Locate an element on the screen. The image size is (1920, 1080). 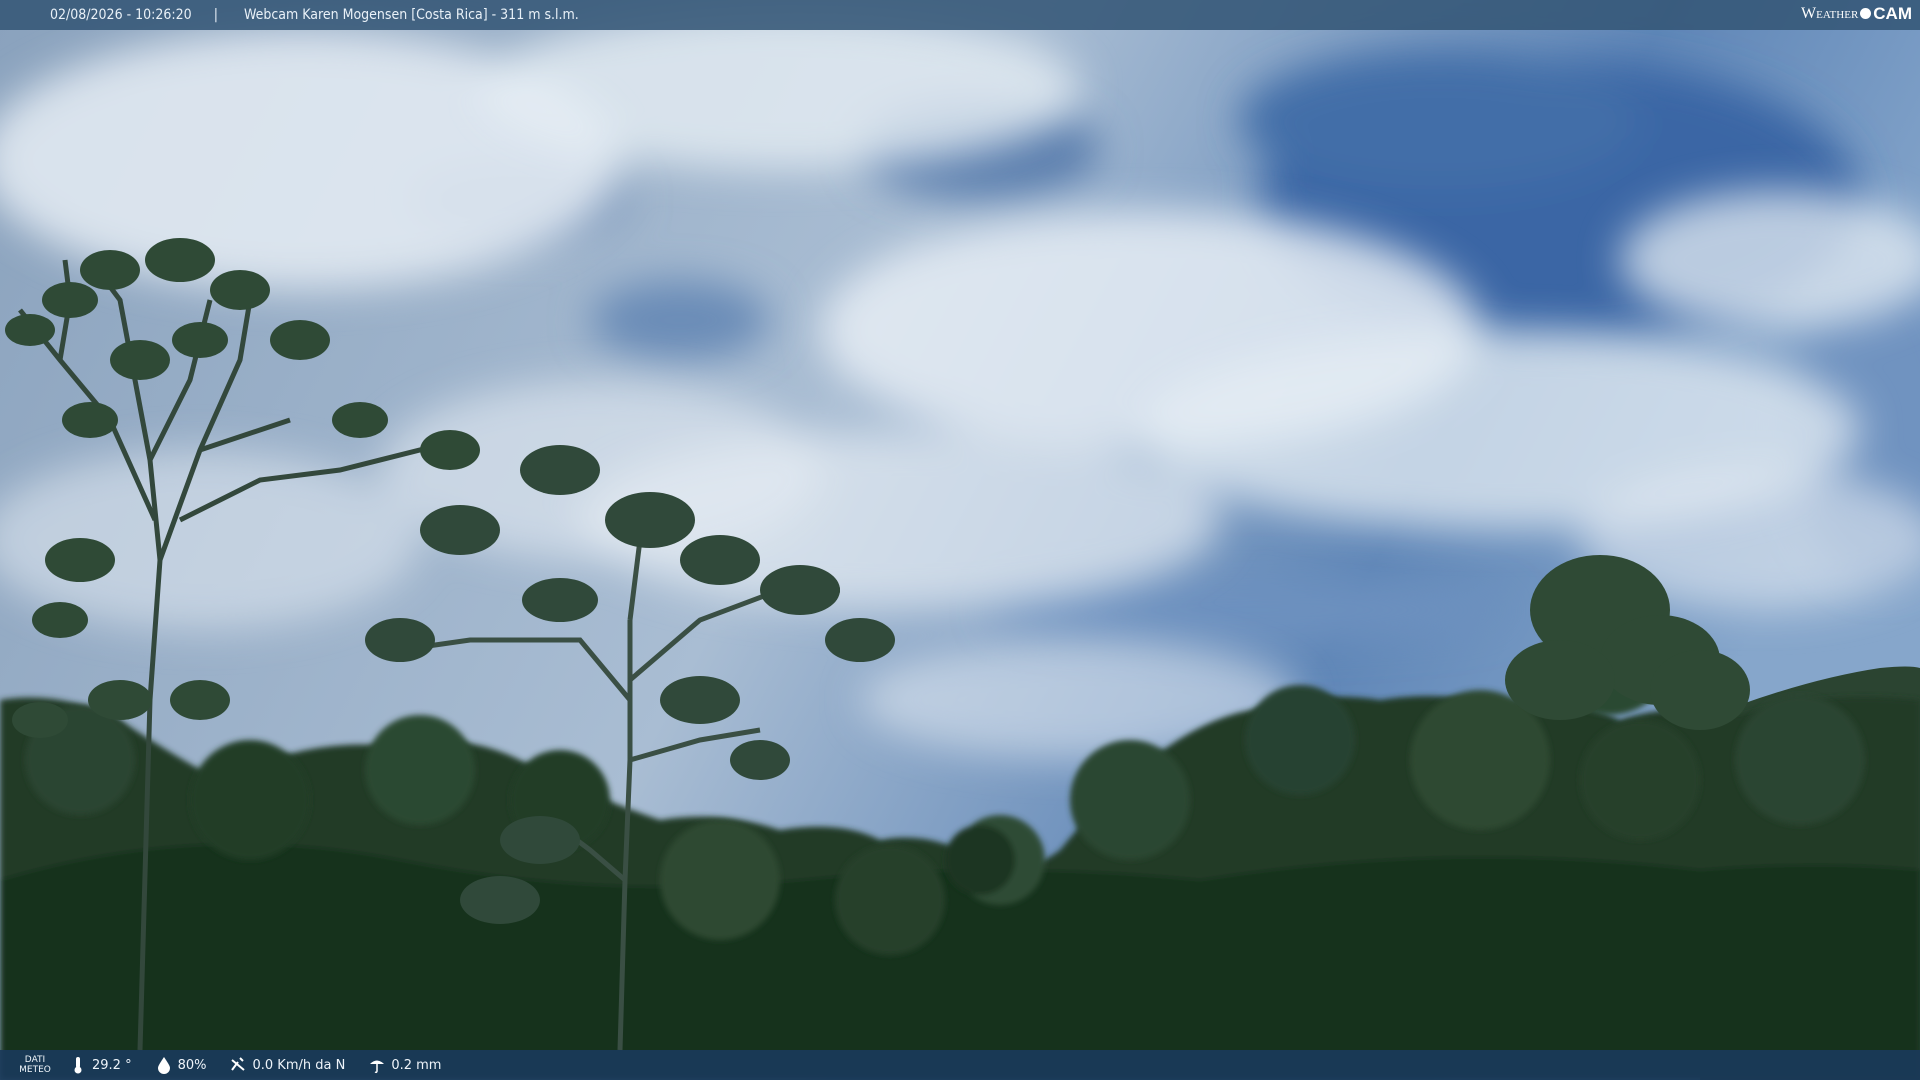
temperature-reading: 29.2 ° is located at coordinates (101, 1065).